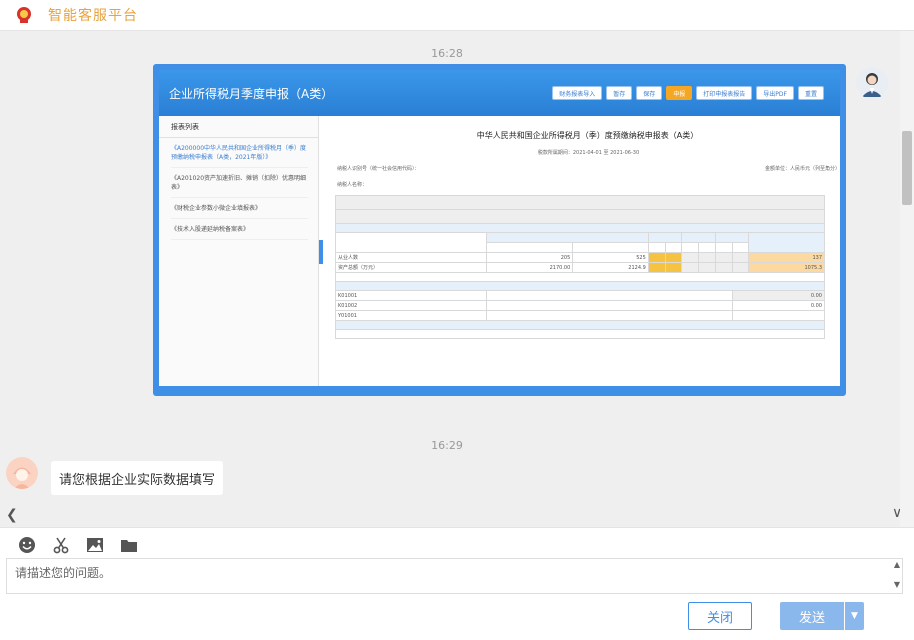 The image size is (914, 640). What do you see at coordinates (93, 16) in the screenshot?
I see `app-title: 智能客服平台` at bounding box center [93, 16].